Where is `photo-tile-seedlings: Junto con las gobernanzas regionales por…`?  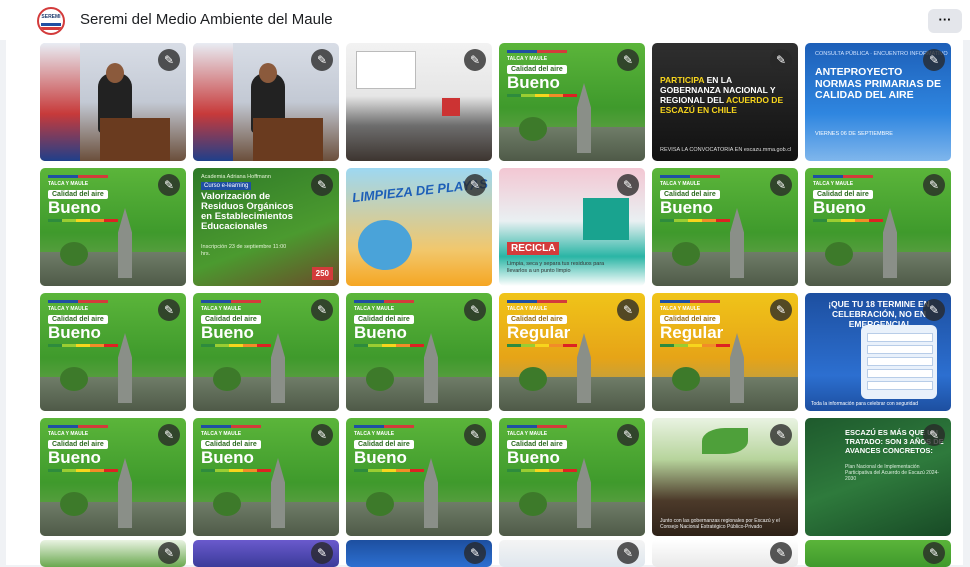 photo-tile-seedlings: Junto con las gobernanzas regionales por… is located at coordinates (725, 477).